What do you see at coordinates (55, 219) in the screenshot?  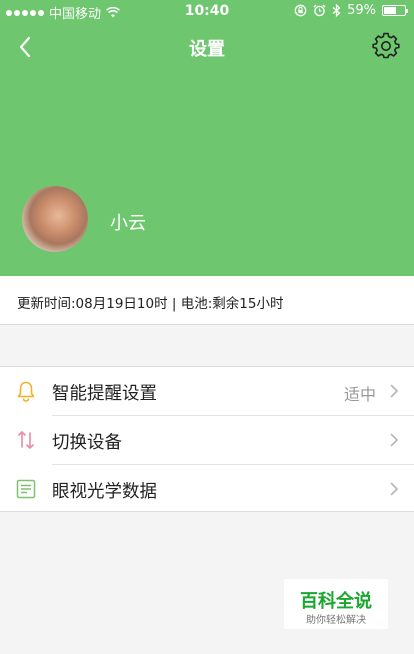 I see `avatar` at bounding box center [55, 219].